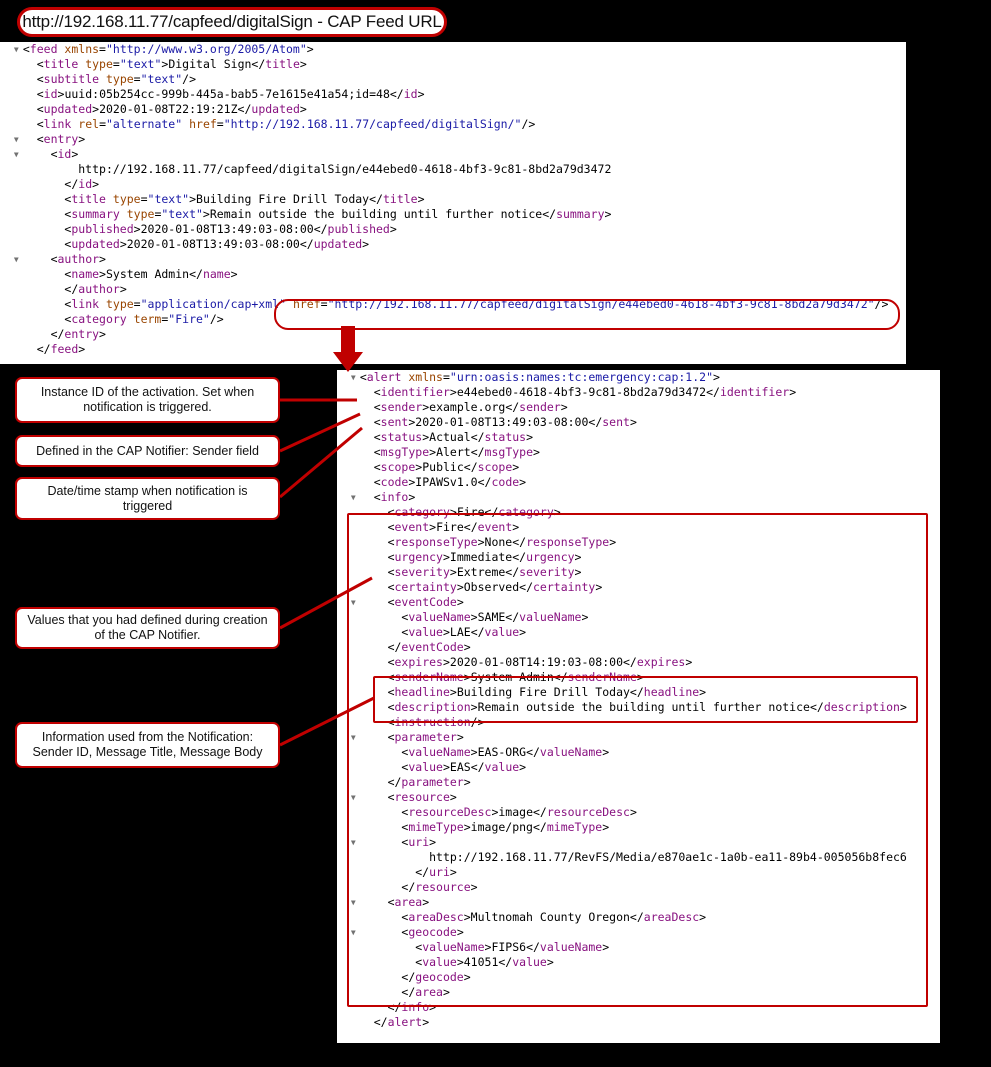 The width and height of the screenshot is (991, 1067). What do you see at coordinates (408, 902) in the screenshot?
I see `xml-token: area` at bounding box center [408, 902].